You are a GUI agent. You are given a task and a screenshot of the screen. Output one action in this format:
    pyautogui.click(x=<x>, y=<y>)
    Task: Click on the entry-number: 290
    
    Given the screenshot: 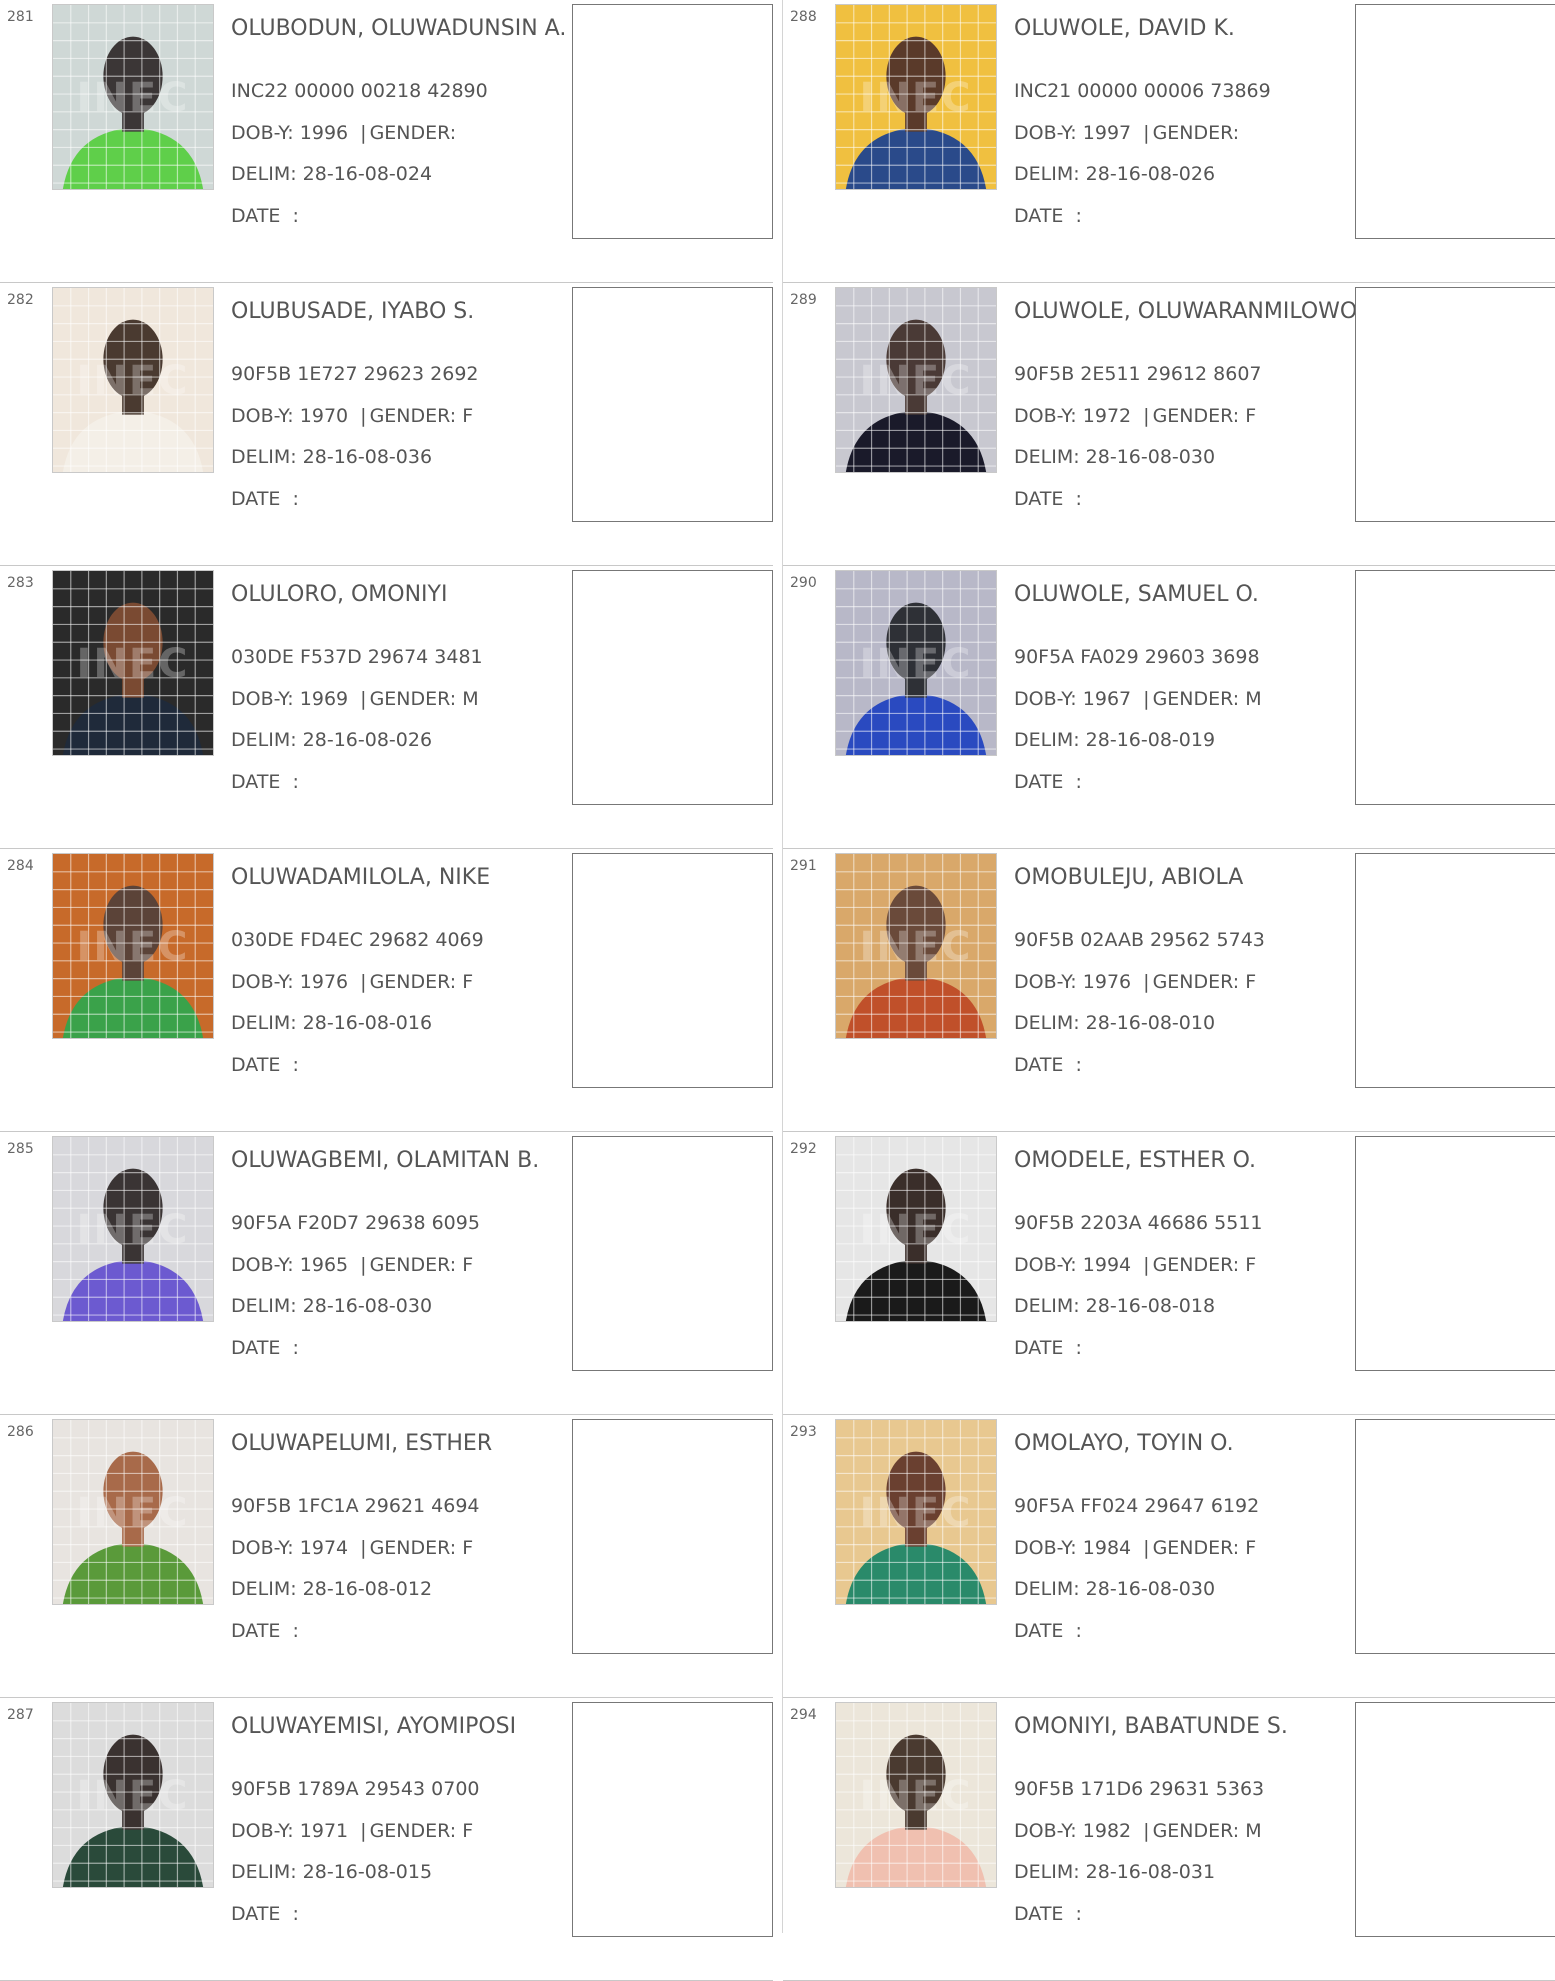 What is the action you would take?
    pyautogui.click(x=803, y=583)
    